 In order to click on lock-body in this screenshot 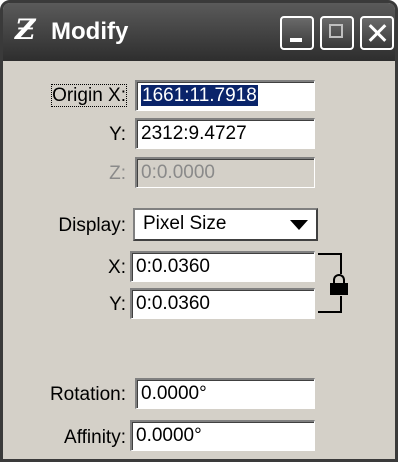, I will do `click(339, 289)`.